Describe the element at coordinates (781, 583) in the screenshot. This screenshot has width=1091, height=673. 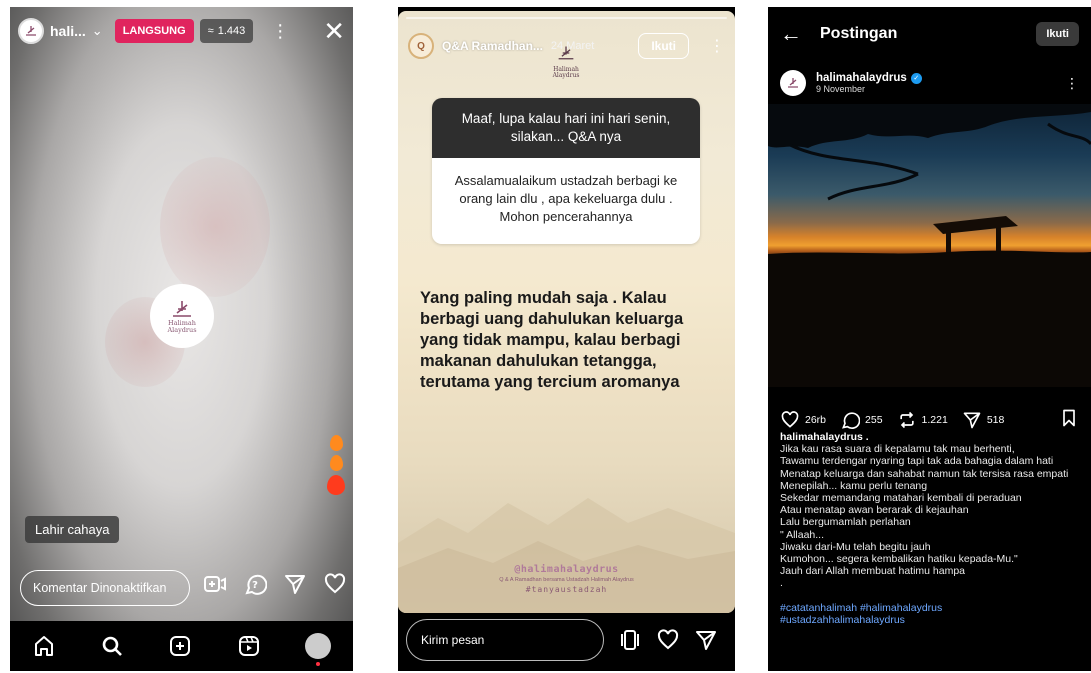
I see `caption-line: .` at that location.